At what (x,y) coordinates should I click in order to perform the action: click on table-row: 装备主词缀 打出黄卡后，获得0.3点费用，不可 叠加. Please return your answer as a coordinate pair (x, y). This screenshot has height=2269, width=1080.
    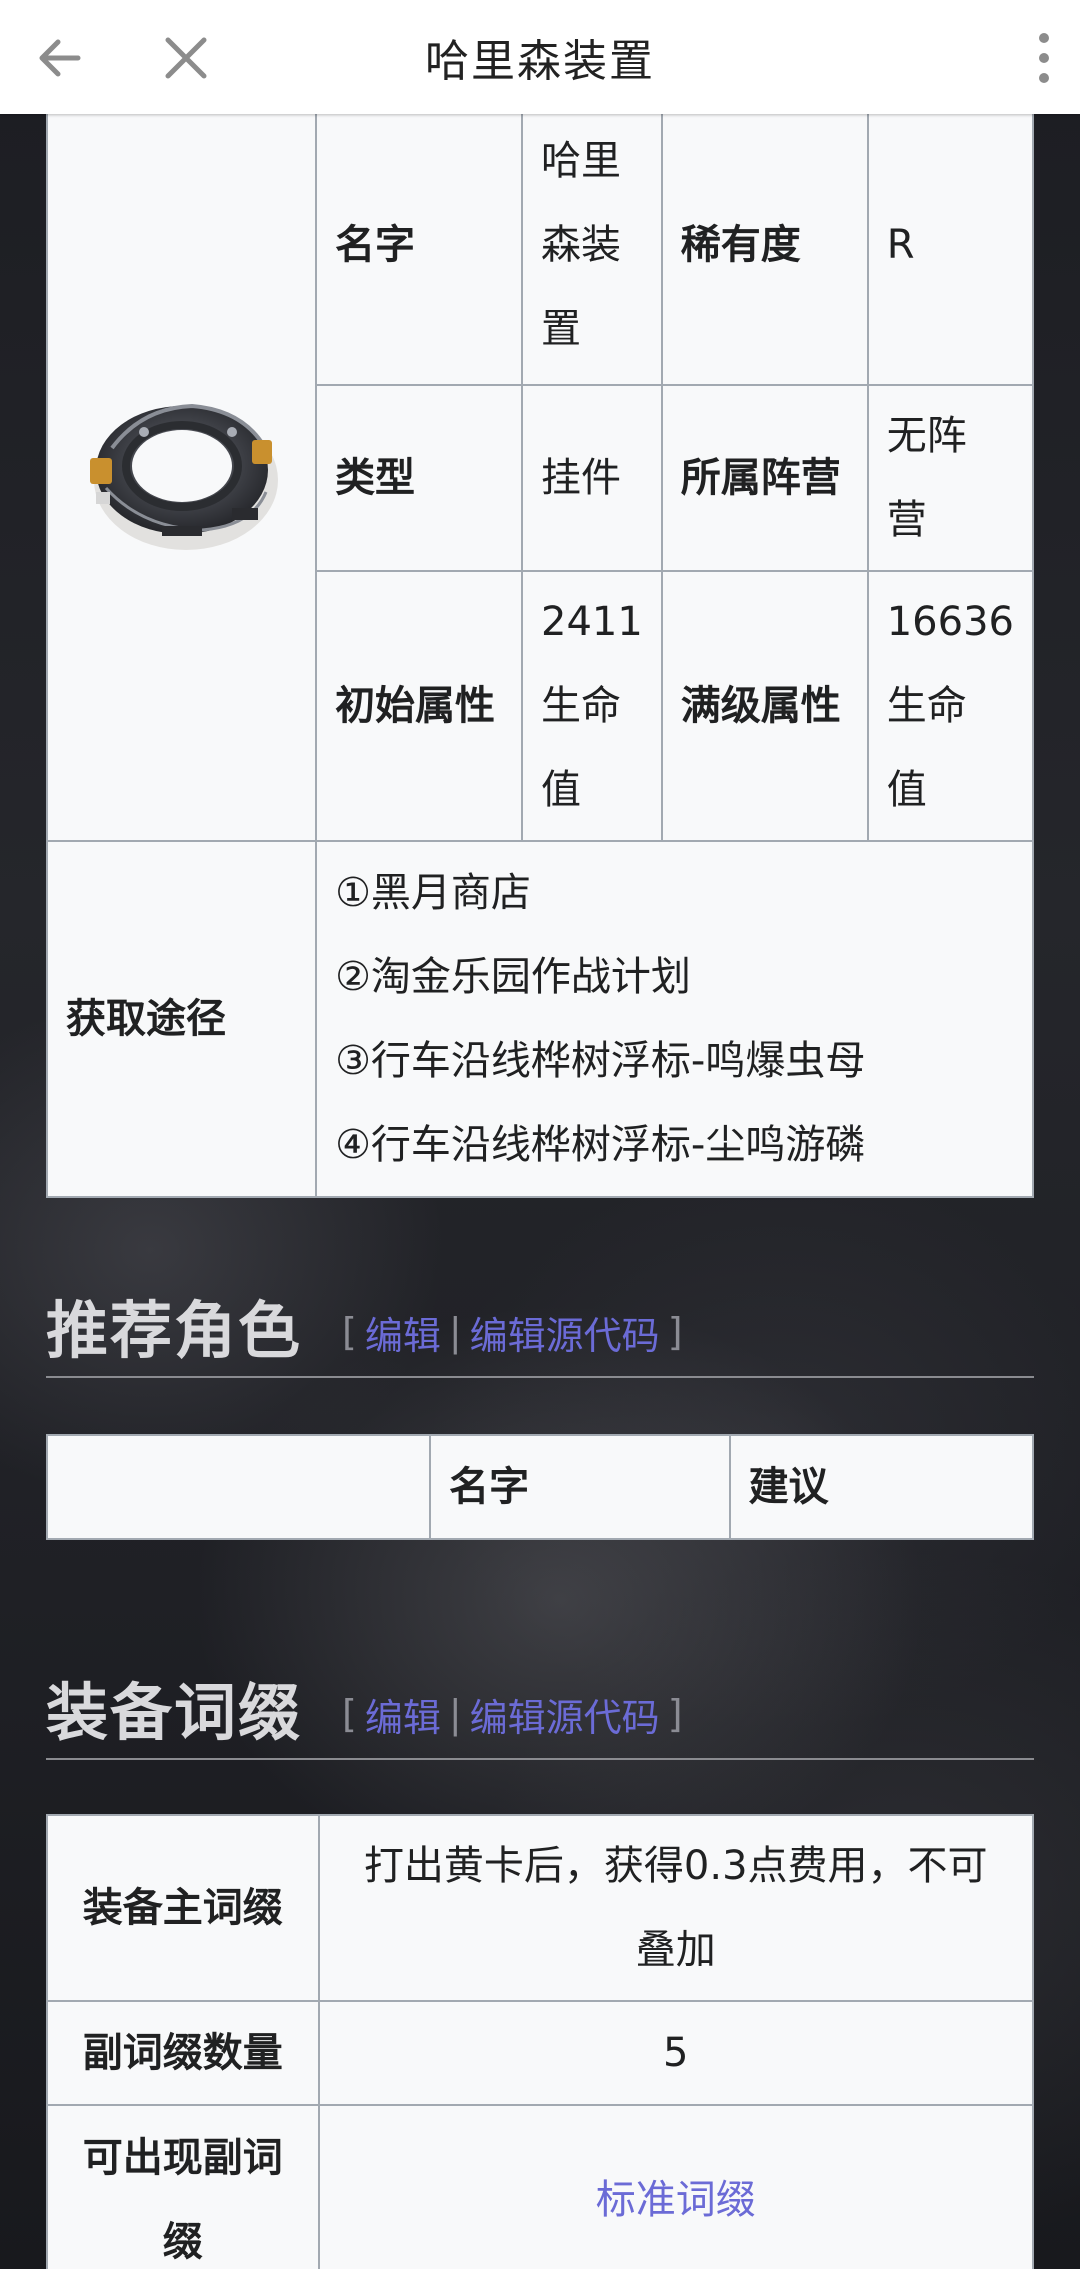
    Looking at the image, I should click on (540, 1908).